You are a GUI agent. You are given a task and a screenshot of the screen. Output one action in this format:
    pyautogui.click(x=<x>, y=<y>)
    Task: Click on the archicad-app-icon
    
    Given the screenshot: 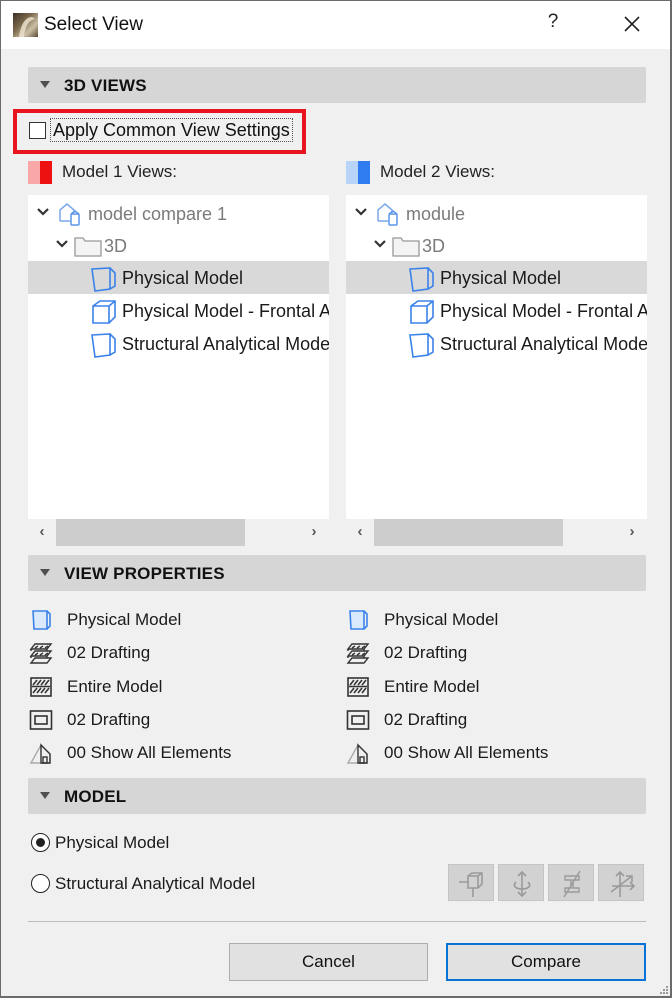 What is the action you would take?
    pyautogui.click(x=25, y=25)
    